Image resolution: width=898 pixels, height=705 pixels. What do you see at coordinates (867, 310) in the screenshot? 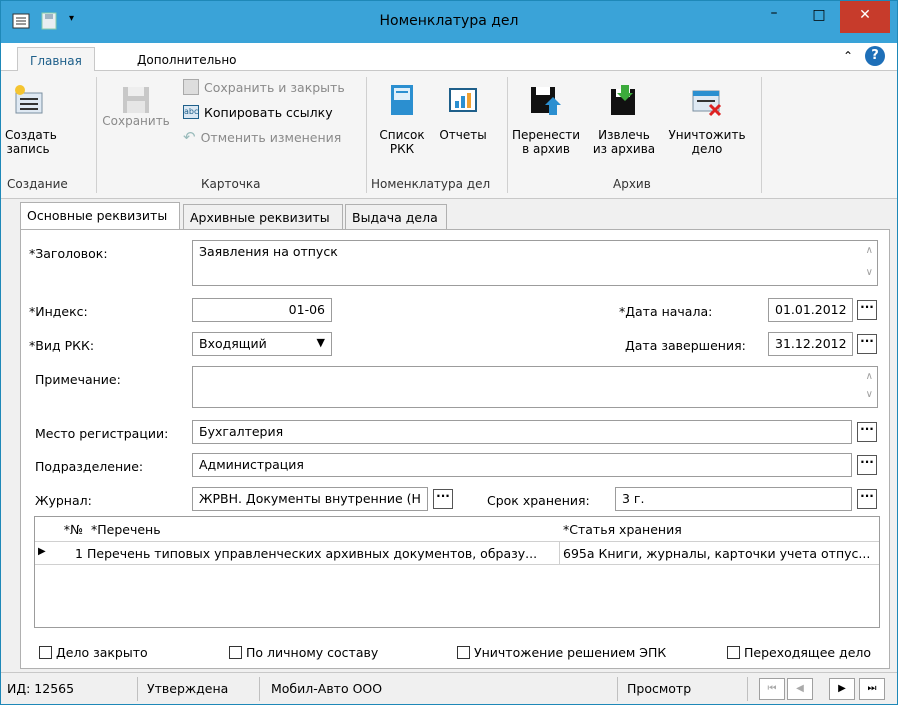
I see `start-date-picker-button: ···` at bounding box center [867, 310].